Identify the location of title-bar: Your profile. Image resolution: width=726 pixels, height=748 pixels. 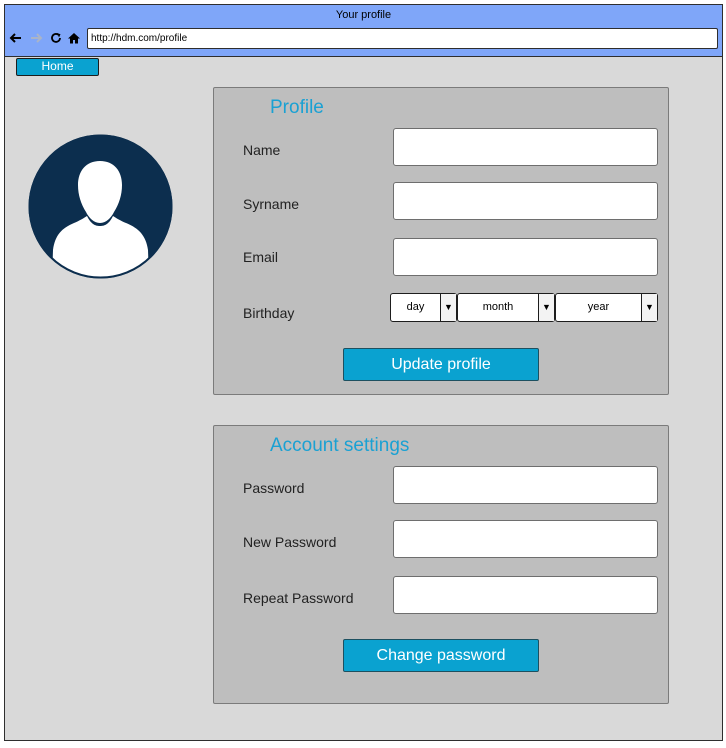
(363, 31).